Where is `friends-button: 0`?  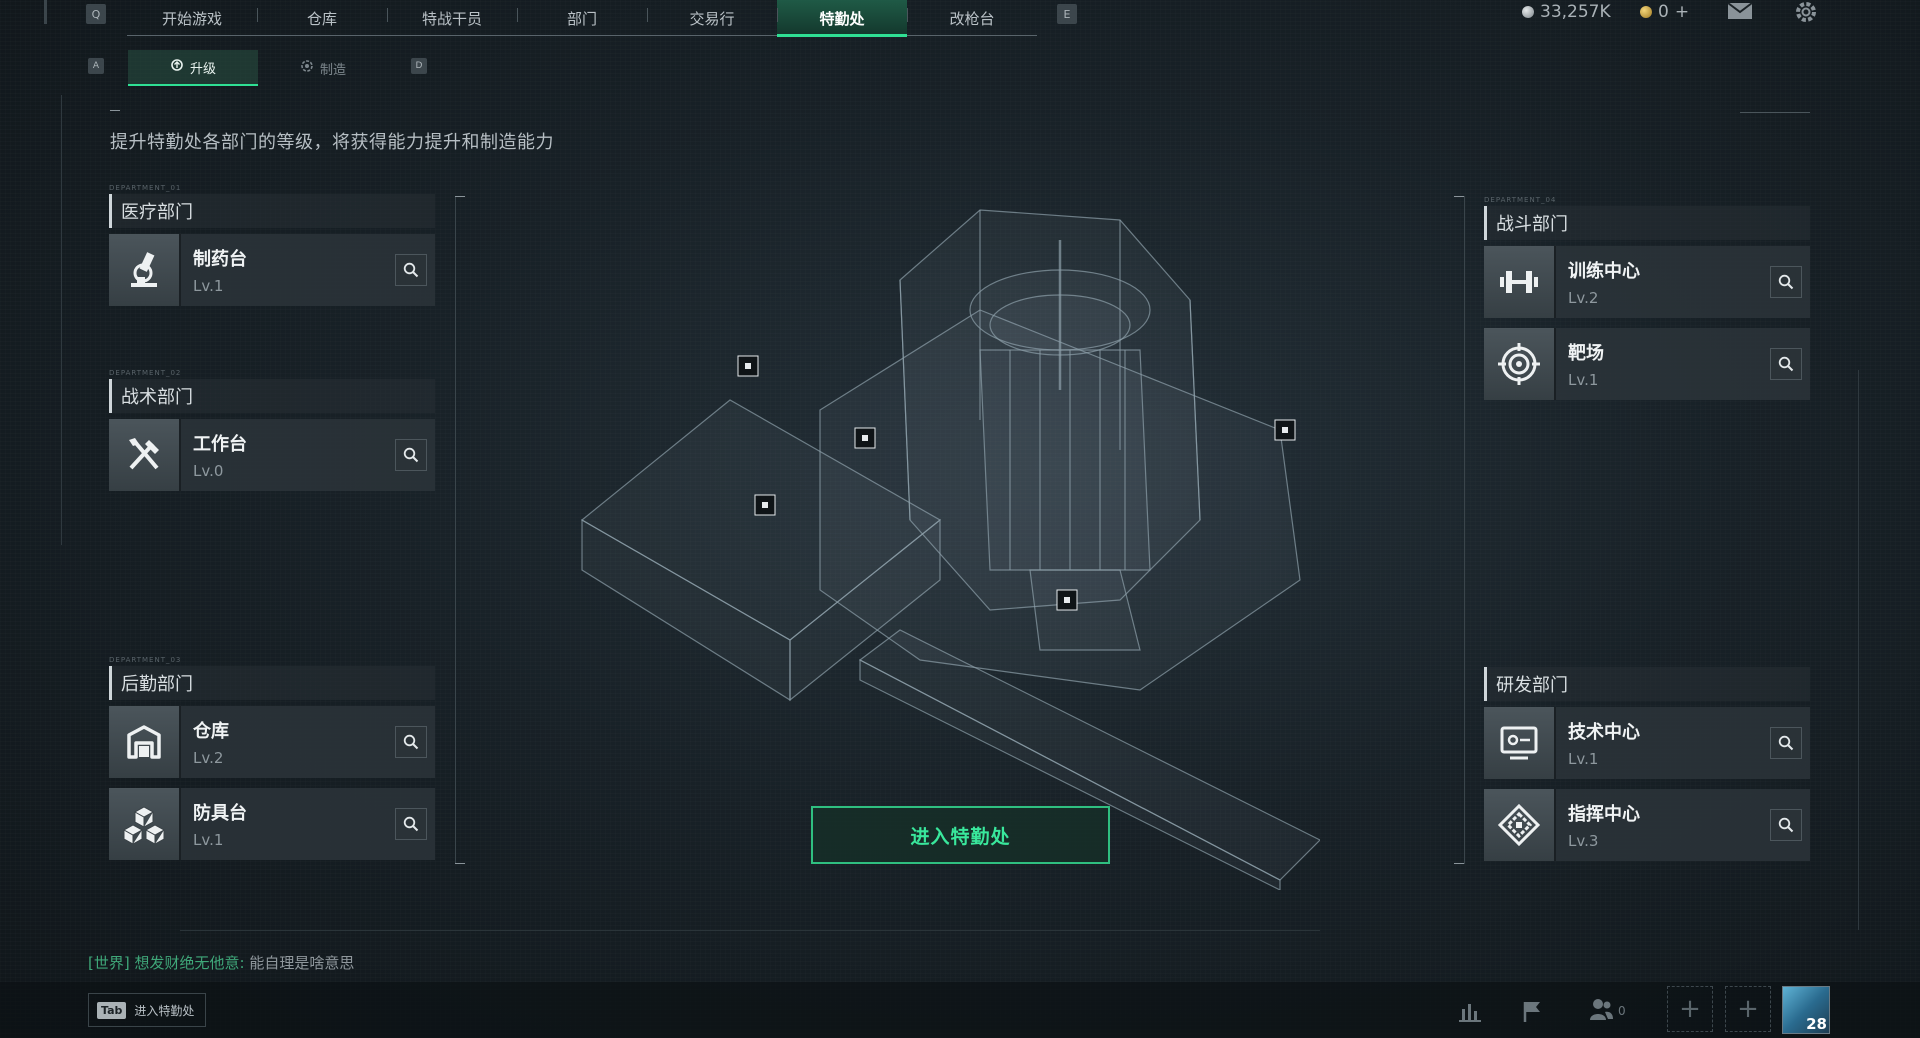
friends-button: 0 is located at coordinates (1610, 1011).